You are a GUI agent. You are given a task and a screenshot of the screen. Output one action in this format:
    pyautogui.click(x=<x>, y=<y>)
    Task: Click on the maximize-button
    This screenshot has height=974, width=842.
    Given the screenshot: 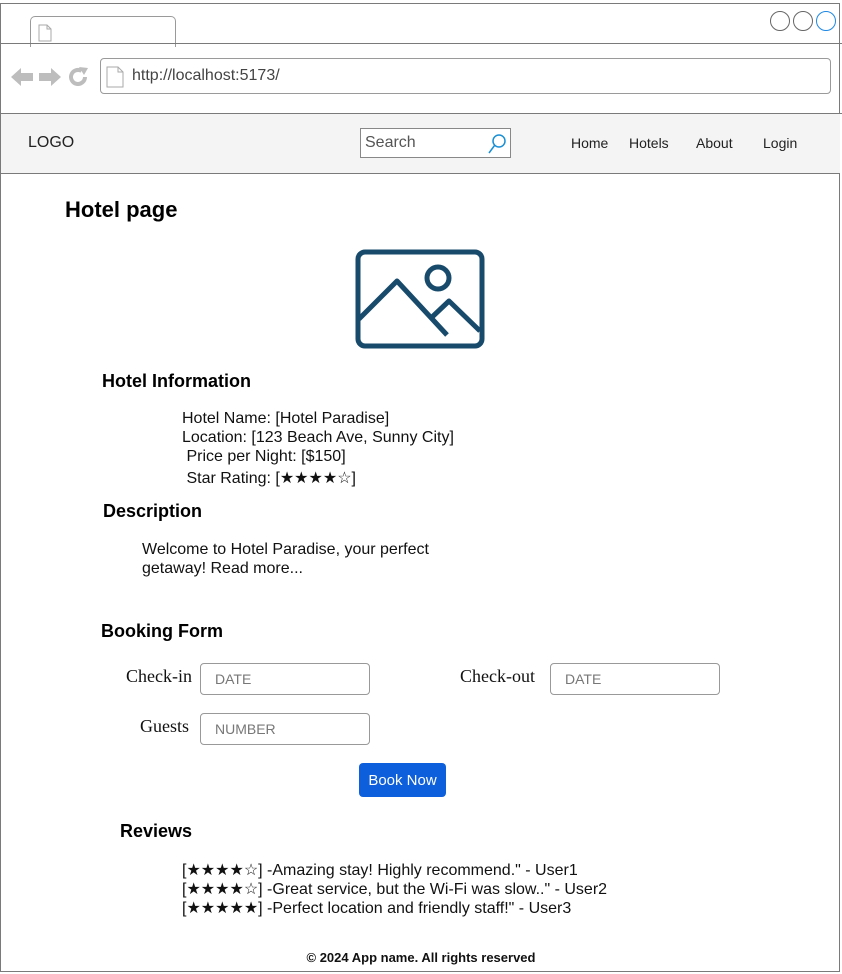 What is the action you would take?
    pyautogui.click(x=803, y=21)
    